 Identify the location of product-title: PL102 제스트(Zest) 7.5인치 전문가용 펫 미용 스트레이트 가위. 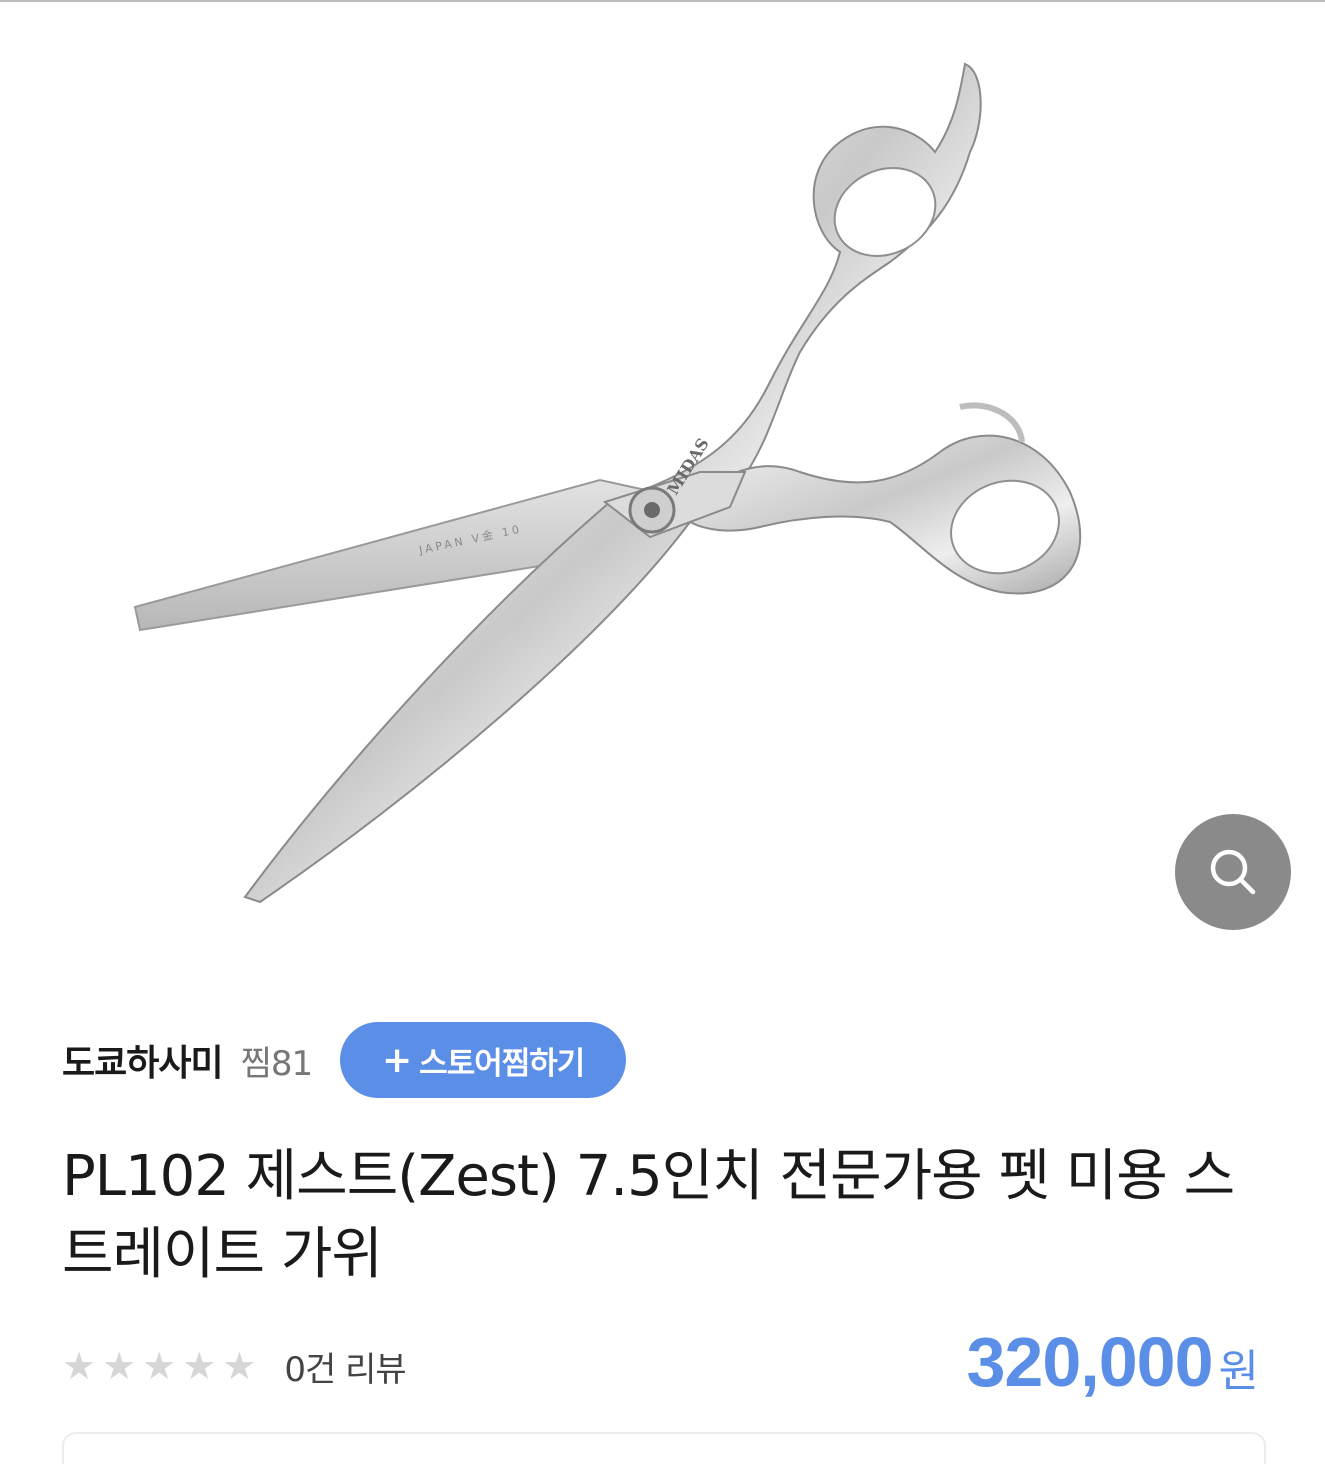
(648, 1215).